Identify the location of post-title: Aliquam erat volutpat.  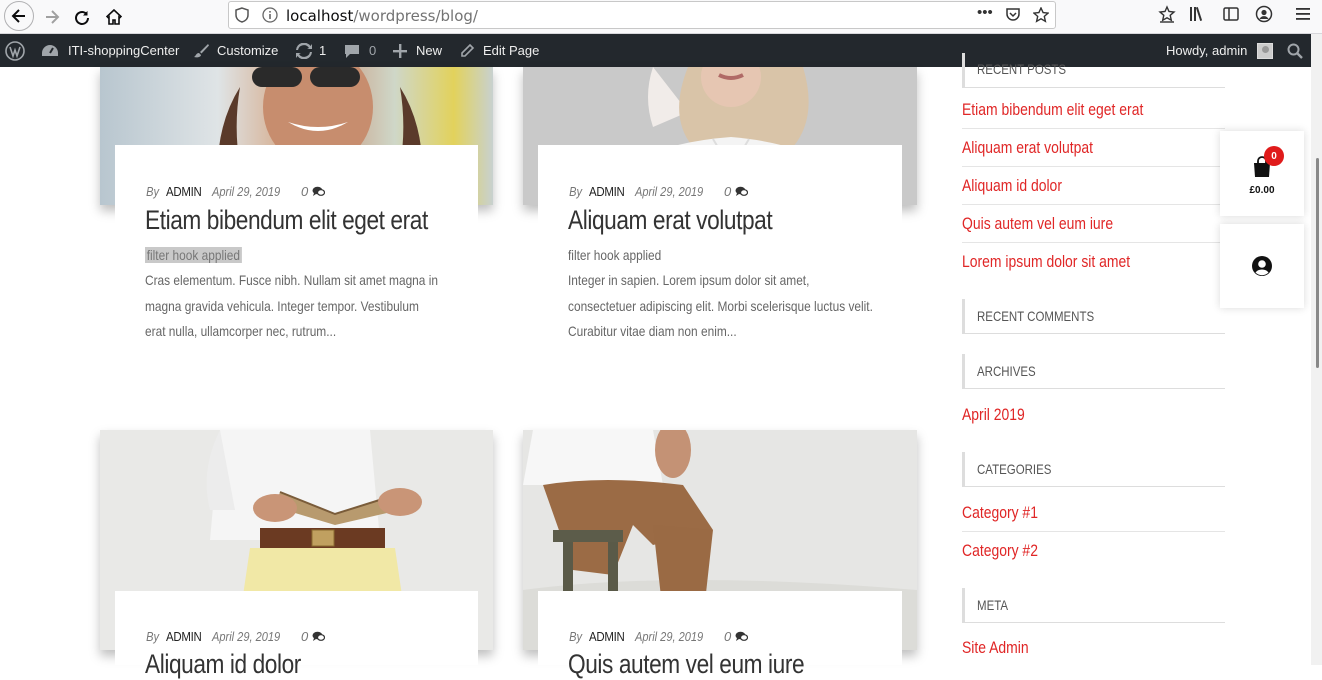
(670, 220).